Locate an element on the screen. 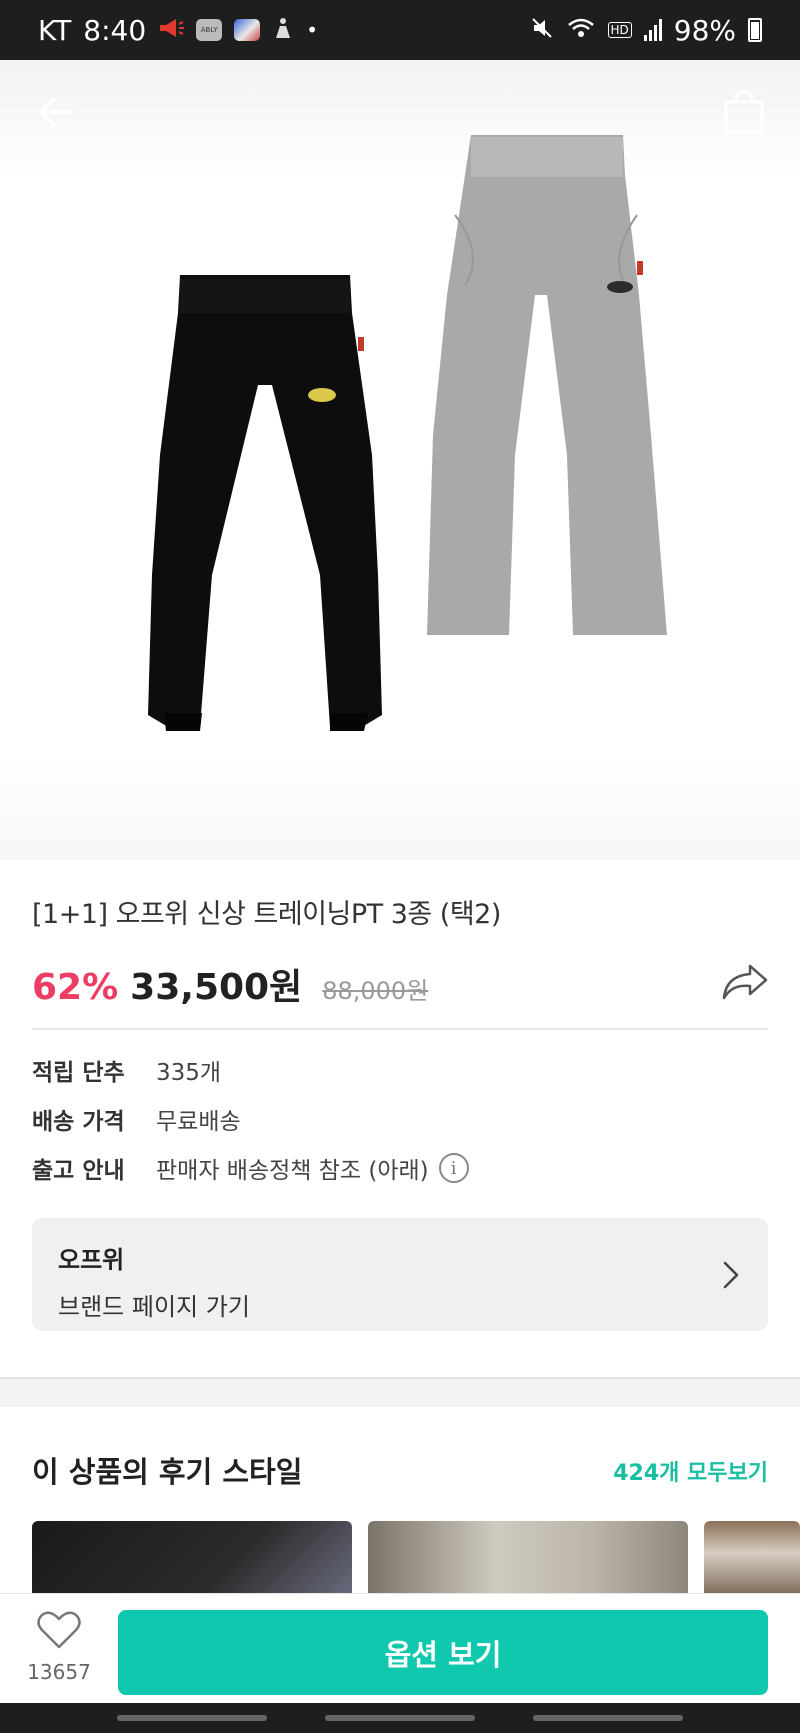  black-pants-image is located at coordinates (265, 503).